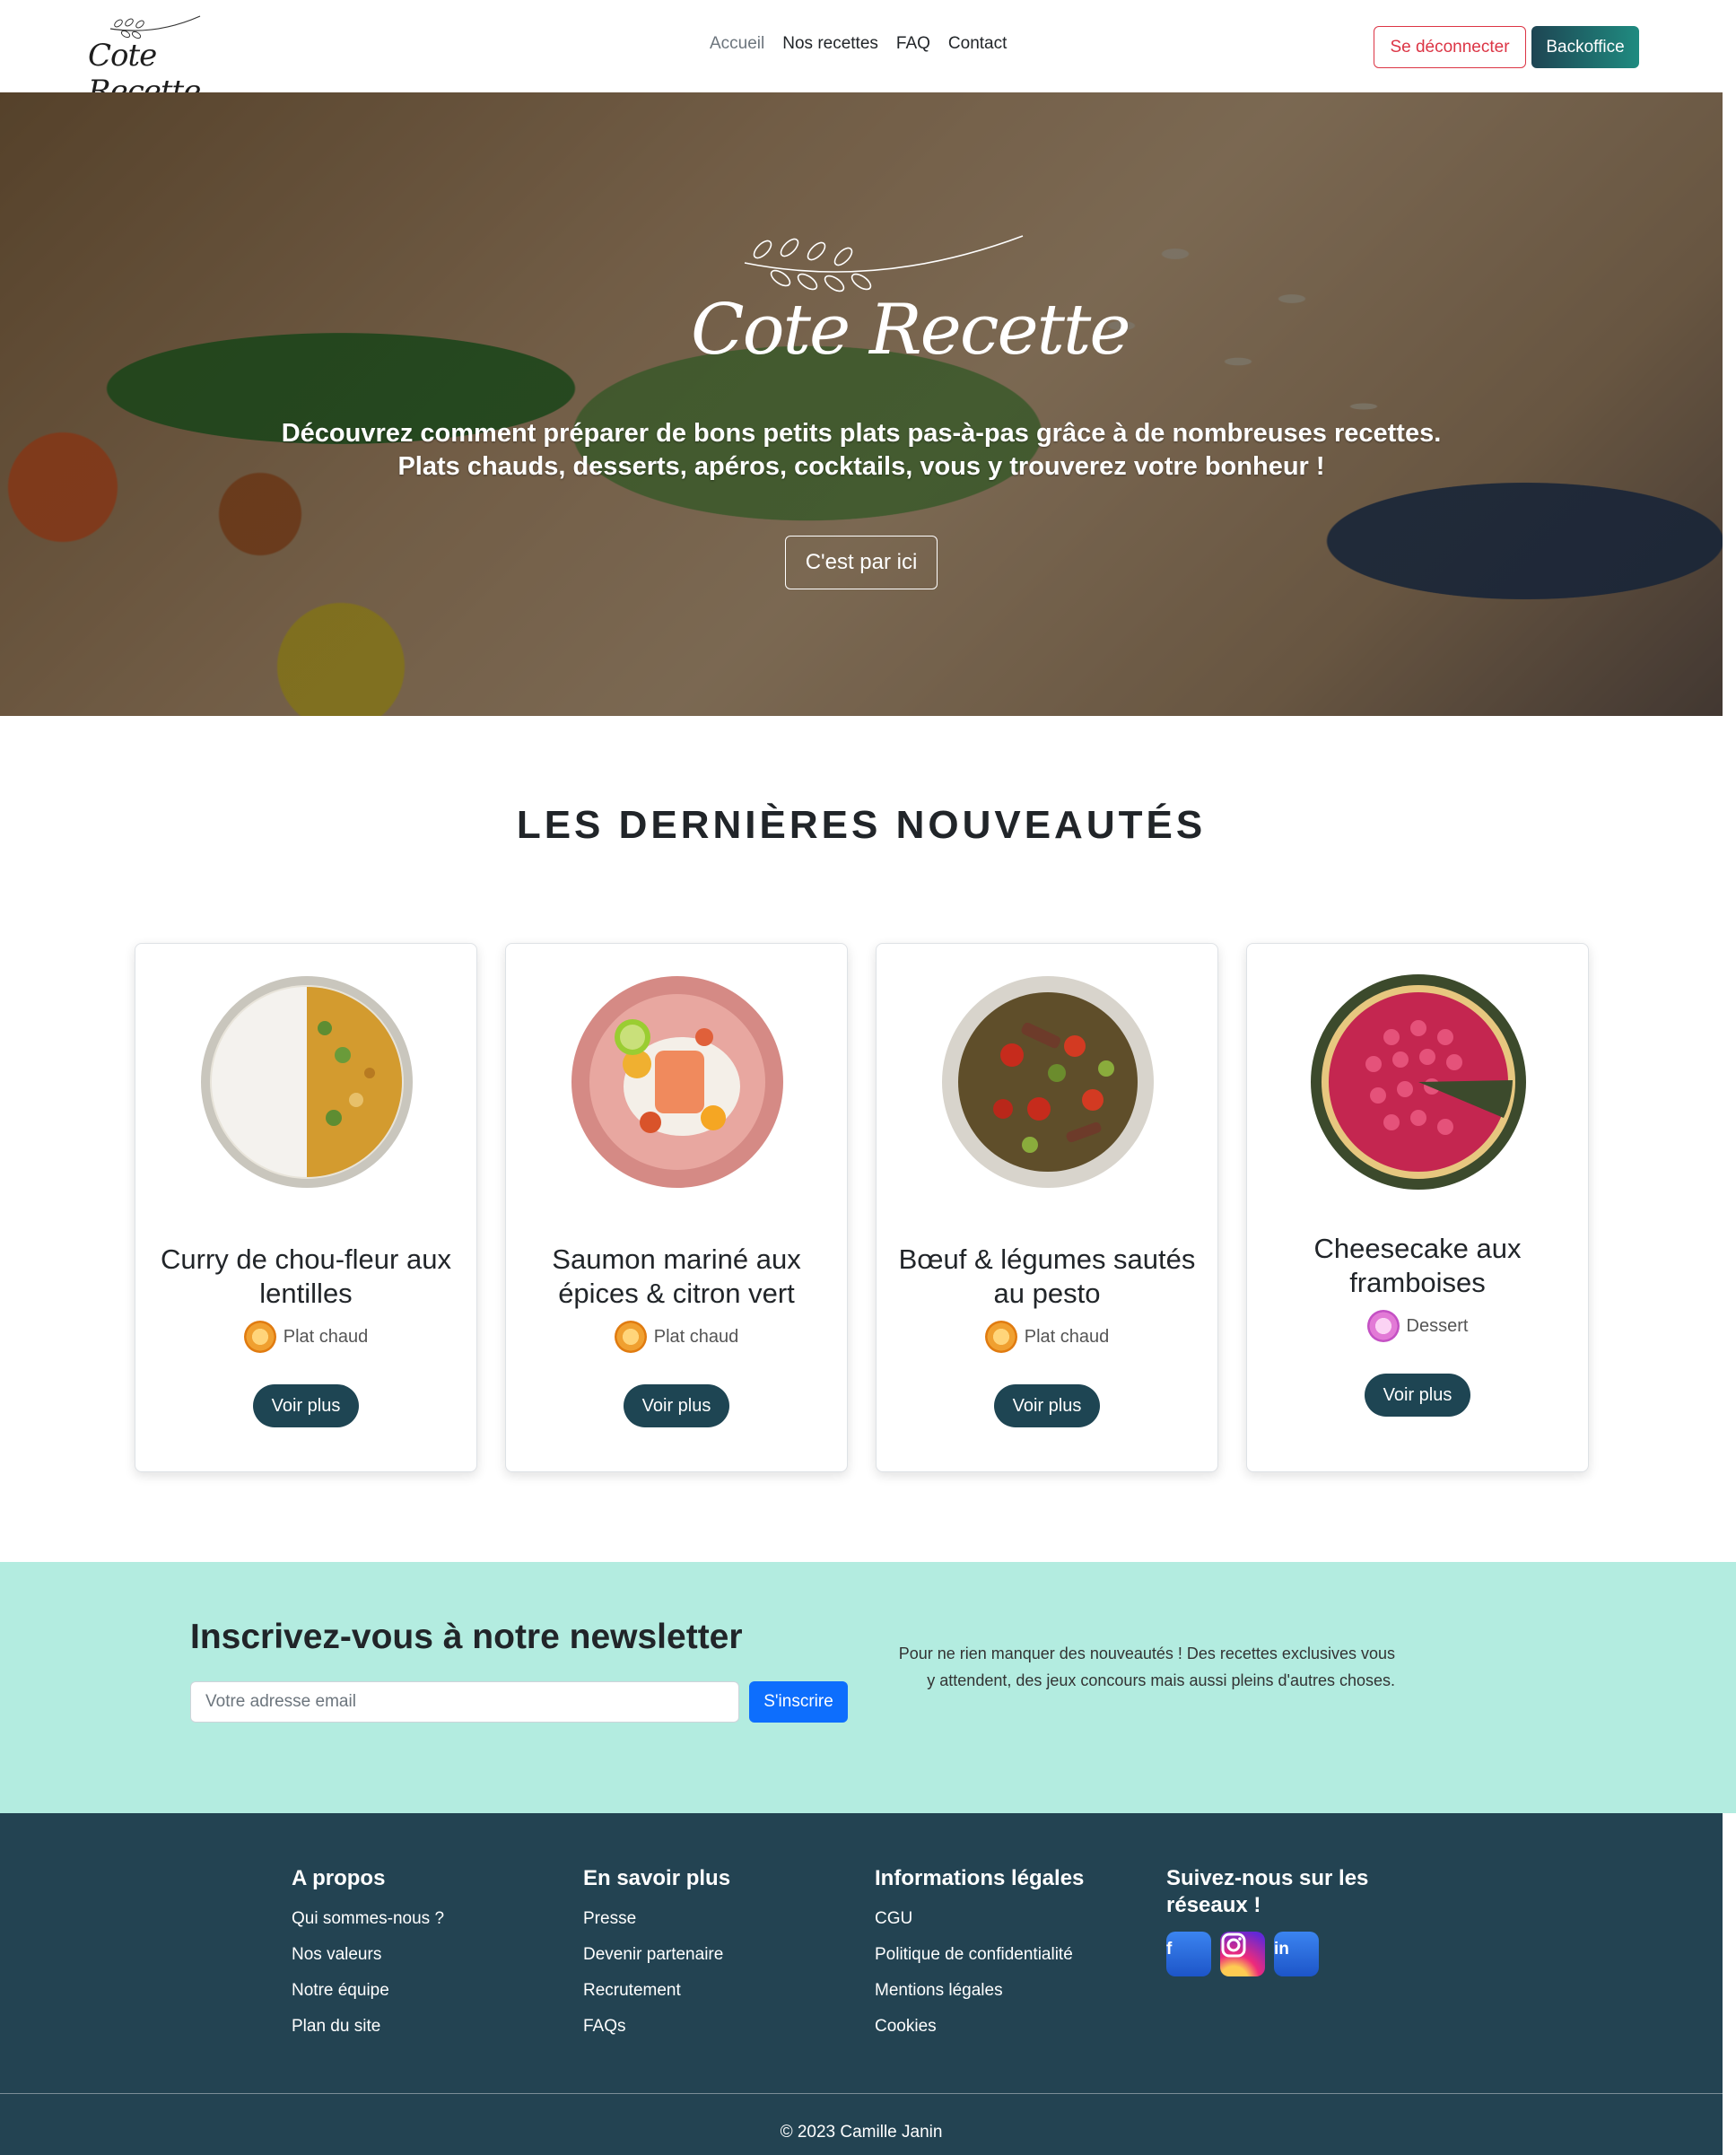  I want to click on hero-brand-name: Cote Recette, so click(911, 330).